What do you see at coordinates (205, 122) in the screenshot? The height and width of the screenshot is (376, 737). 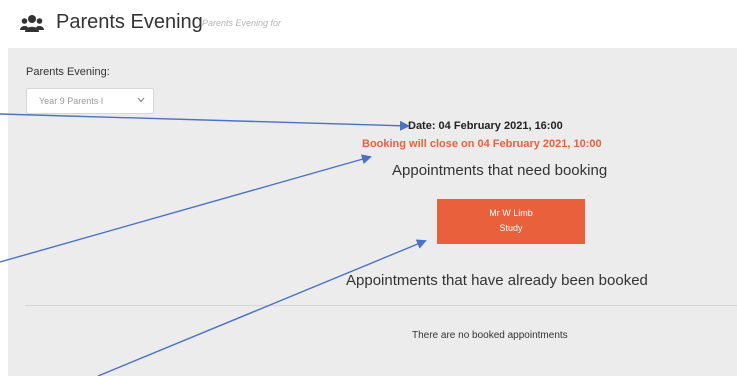 I see `annotation-arrow-date` at bounding box center [205, 122].